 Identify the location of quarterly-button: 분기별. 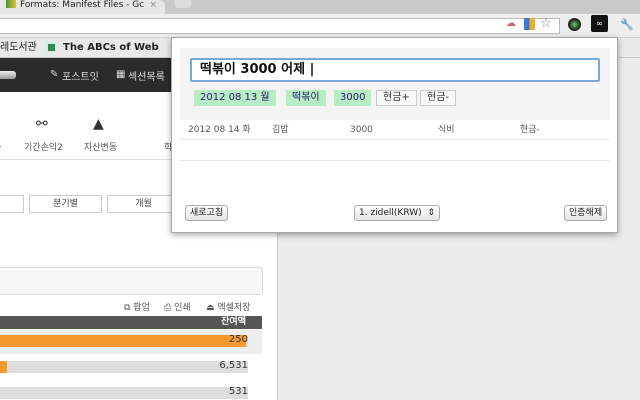
(65, 204).